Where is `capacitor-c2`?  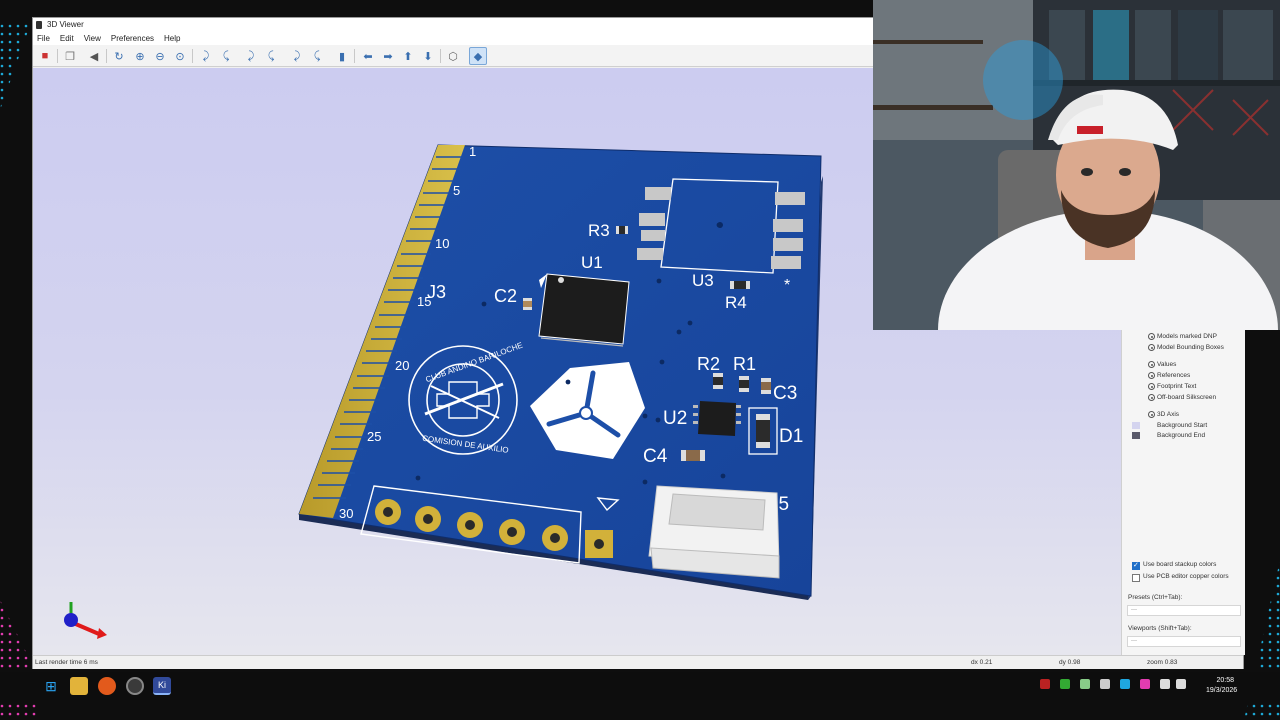 capacitor-c2 is located at coordinates (527, 304).